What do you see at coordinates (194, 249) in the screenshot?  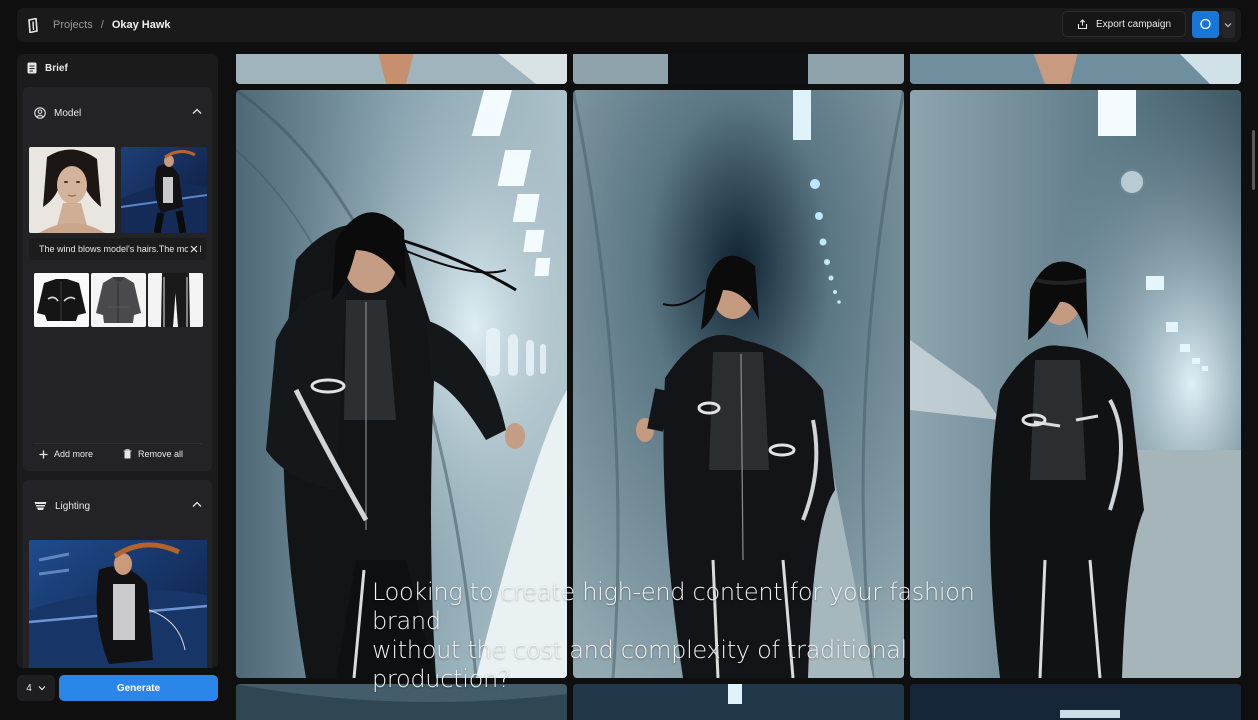 I see `close-icon` at bounding box center [194, 249].